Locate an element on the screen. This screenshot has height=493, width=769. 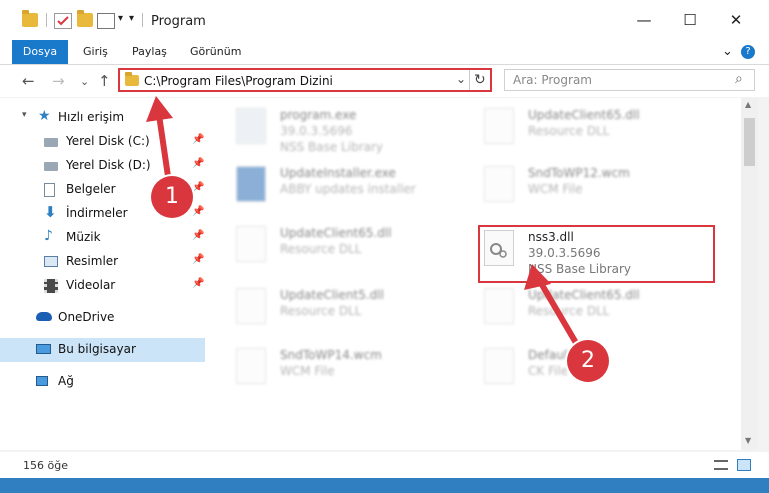
step-marker-2: 2 is located at coordinates (588, 361).